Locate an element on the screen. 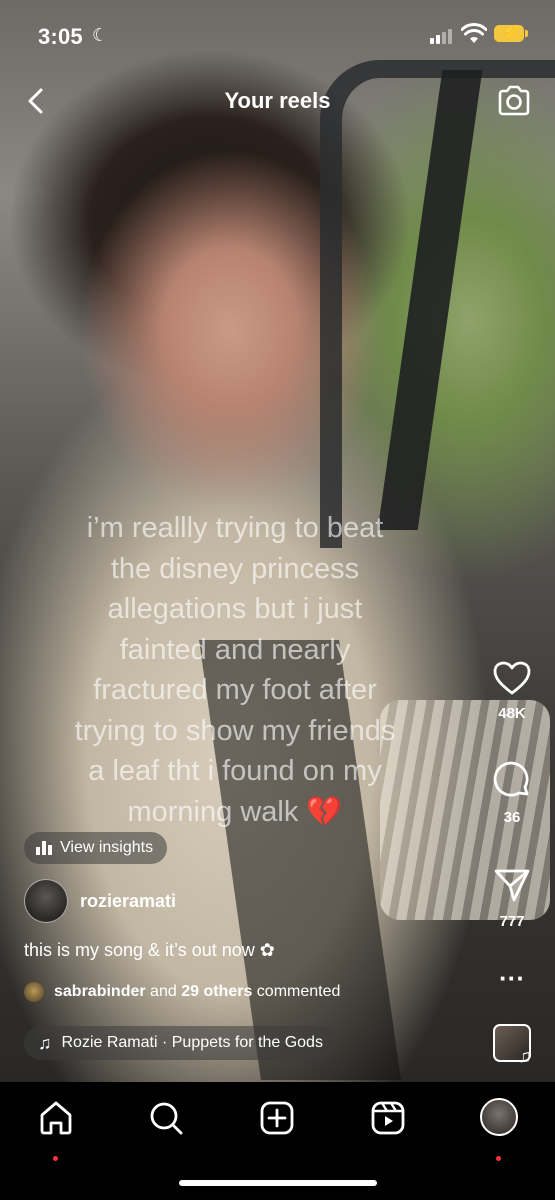  bar-chart-icon is located at coordinates (44, 848).